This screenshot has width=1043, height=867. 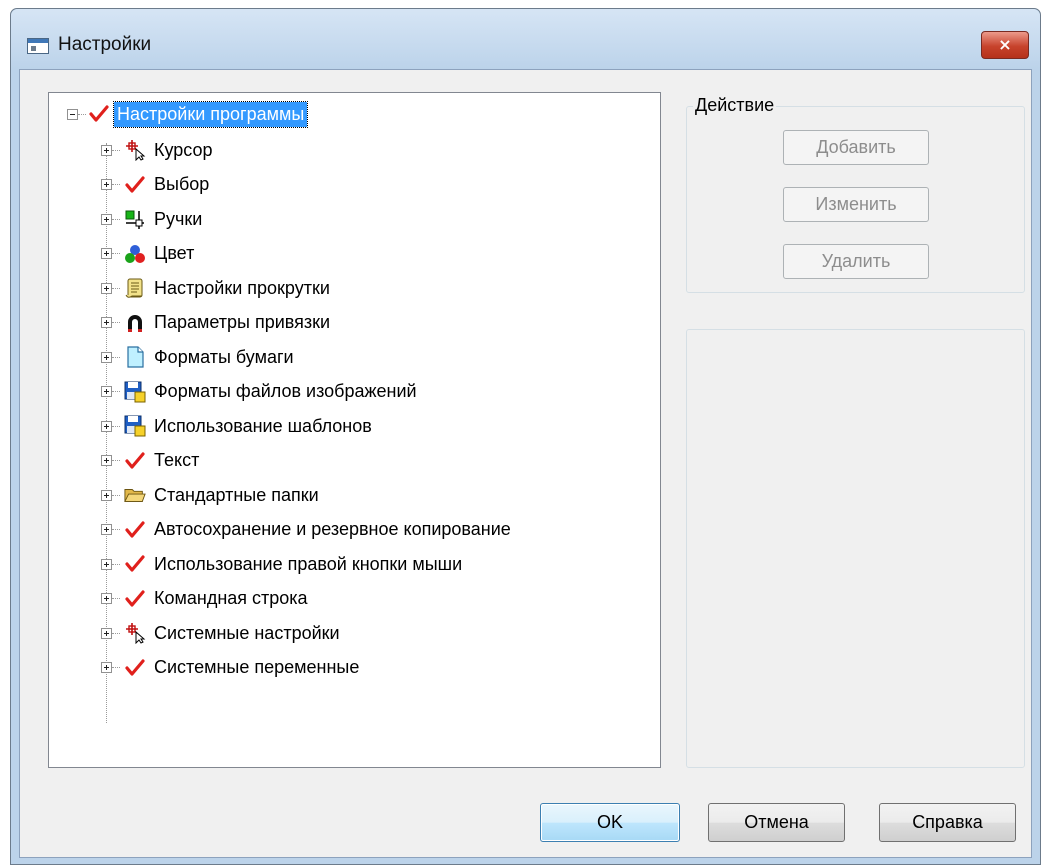 I want to click on tree-item: Системные настройки, so click(x=220, y=633).